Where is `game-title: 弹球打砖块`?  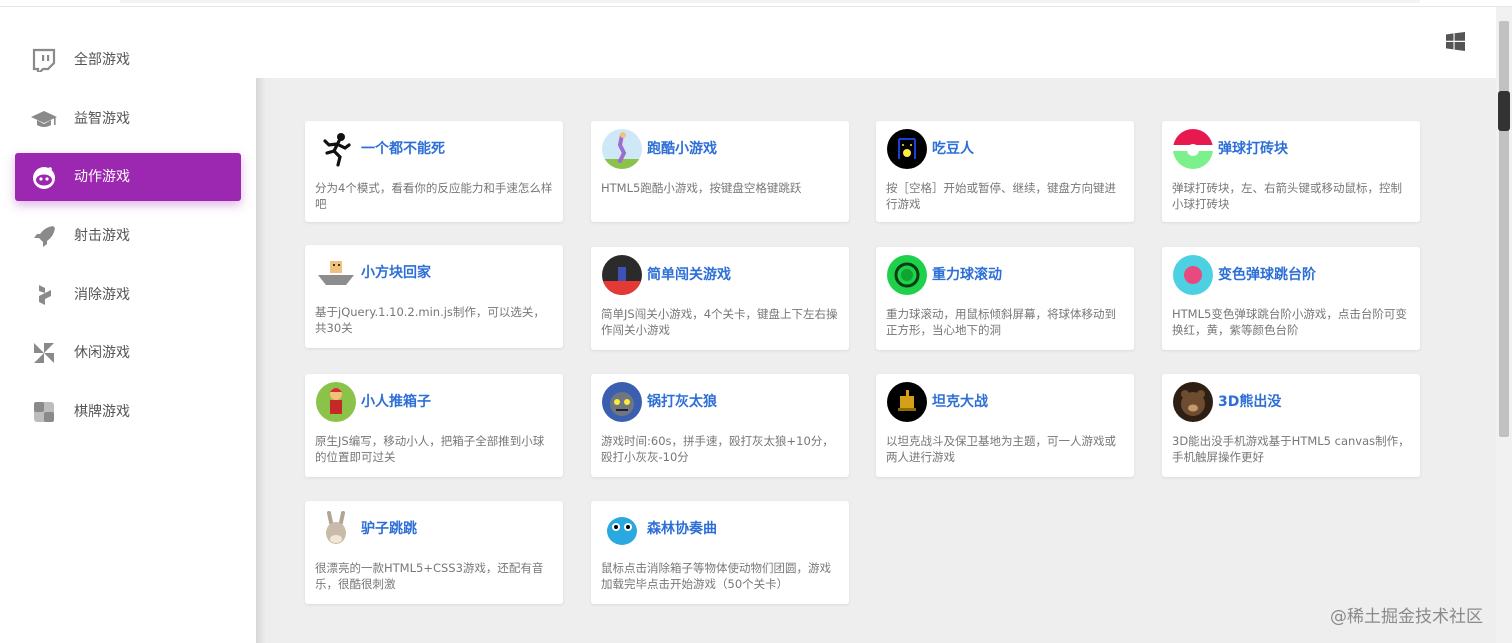 game-title: 弹球打砖块 is located at coordinates (1253, 149).